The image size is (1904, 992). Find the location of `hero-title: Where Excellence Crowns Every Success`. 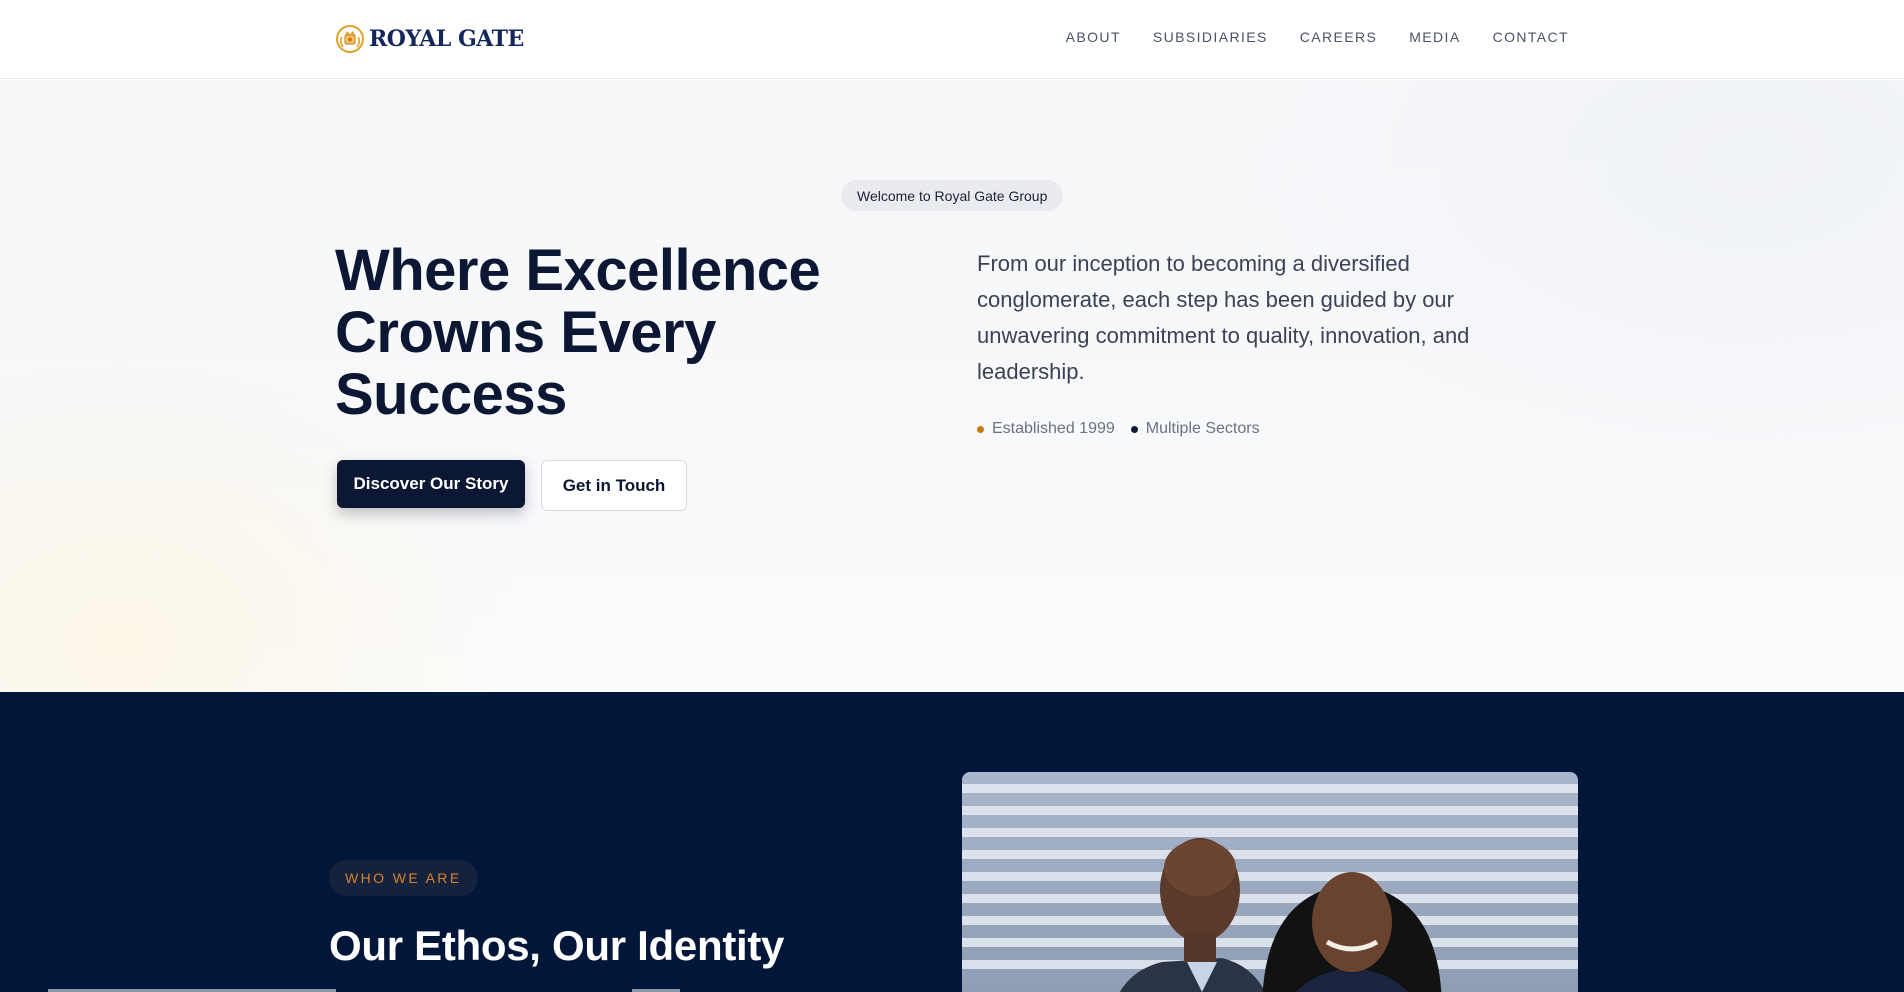

hero-title: Where Excellence Crowns Every Success is located at coordinates (615, 333).